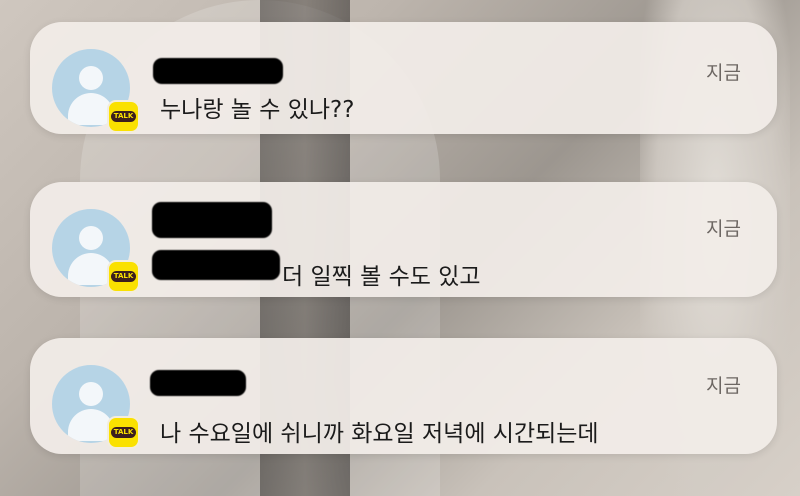 The height and width of the screenshot is (496, 800). I want to click on notification-message: 누나랑 놀 수 있나??, so click(257, 110).